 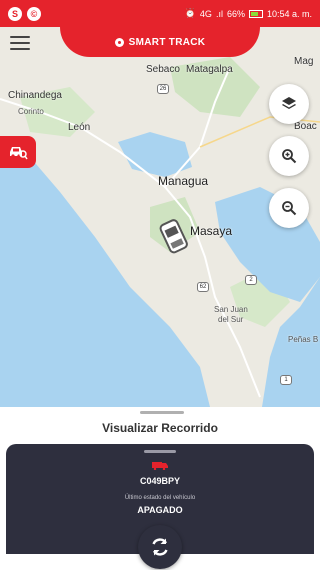 I want to click on notification-app-icon-2: ©, so click(x=34, y=13).